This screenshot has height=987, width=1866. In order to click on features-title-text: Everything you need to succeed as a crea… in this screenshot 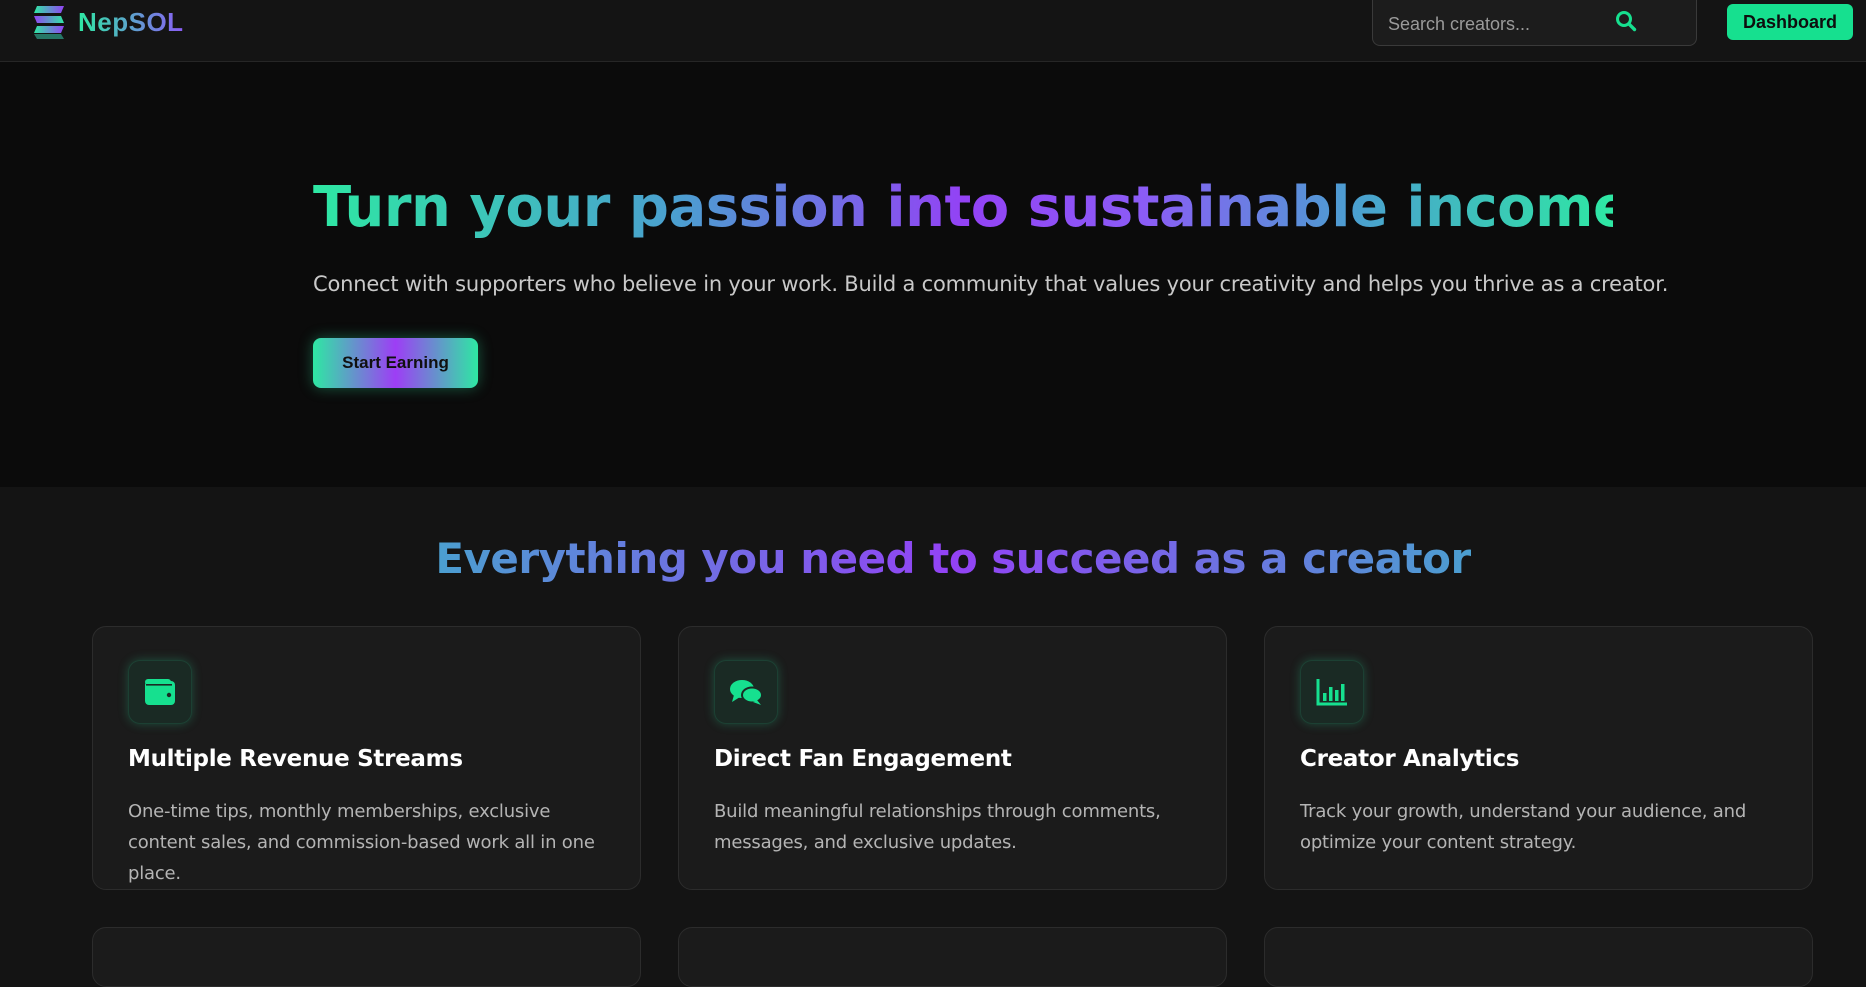, I will do `click(953, 558)`.